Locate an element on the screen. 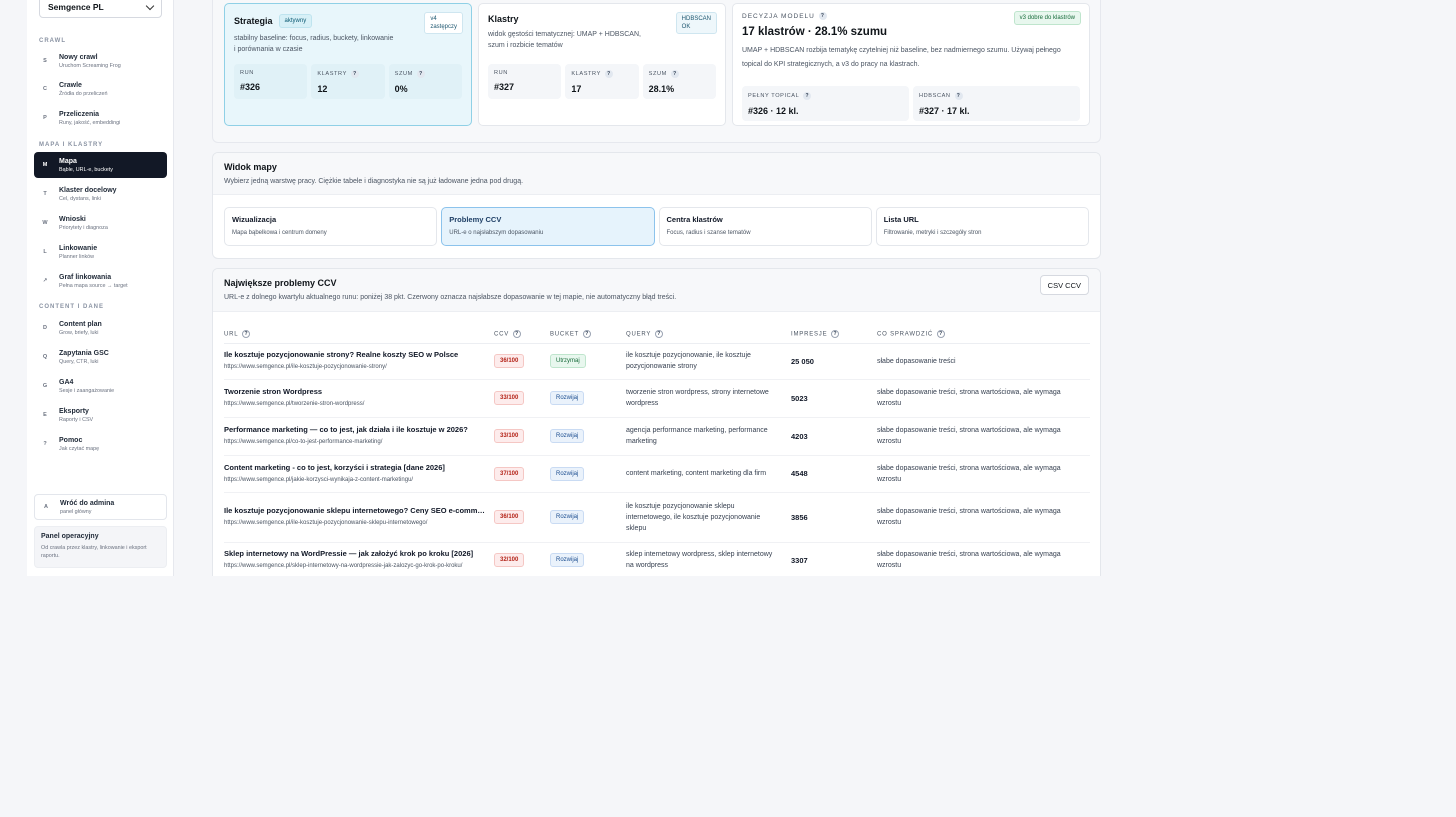 This screenshot has width=1456, height=817. gsc-queries-icon: Q is located at coordinates (45, 357).